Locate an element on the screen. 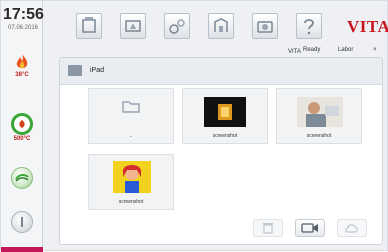 The image size is (388, 252). upload-button is located at coordinates (352, 228).